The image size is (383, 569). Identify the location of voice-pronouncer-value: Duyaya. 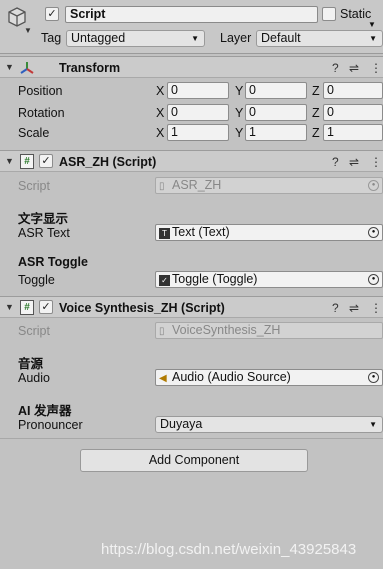
(181, 424).